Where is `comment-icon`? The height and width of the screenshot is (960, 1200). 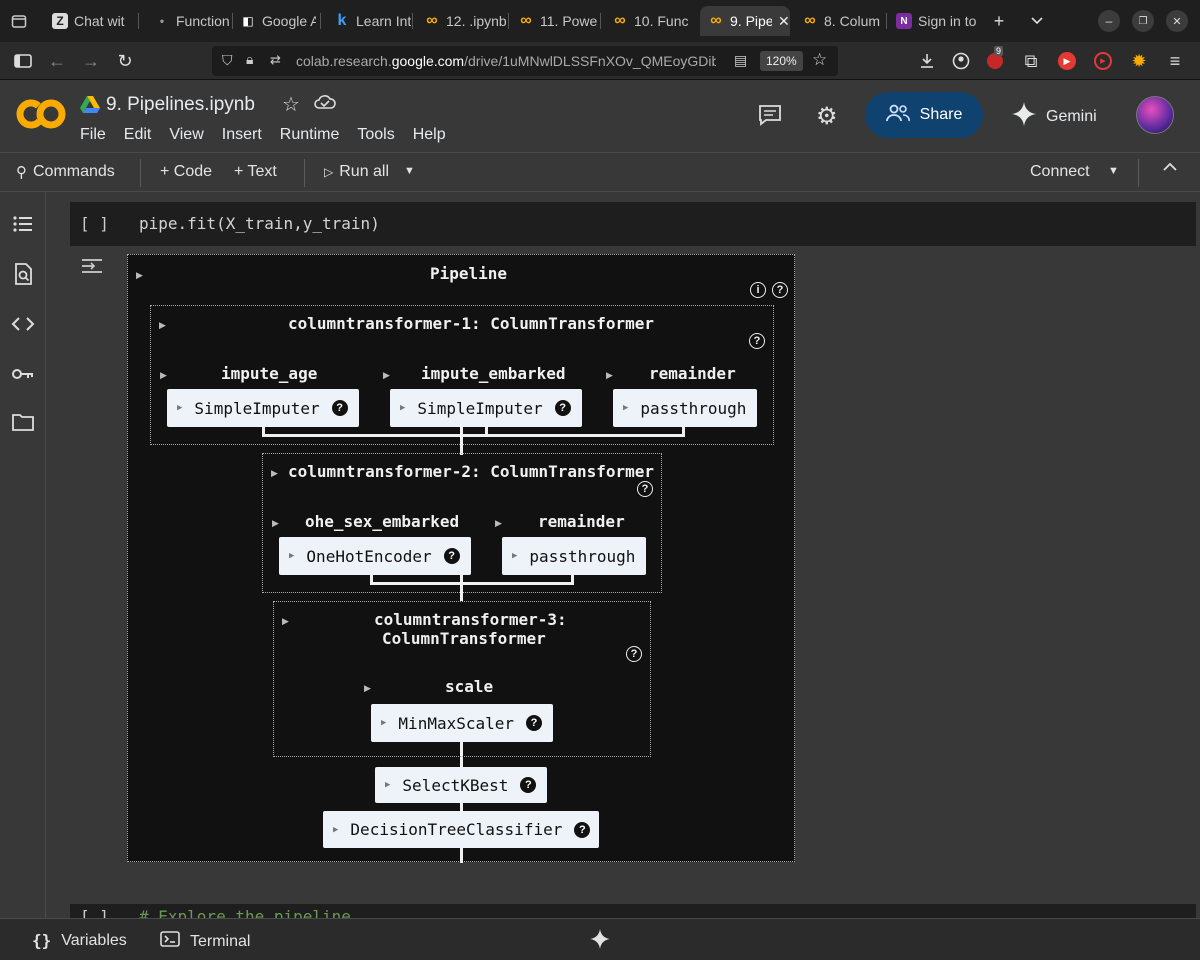
comment-icon is located at coordinates (770, 117).